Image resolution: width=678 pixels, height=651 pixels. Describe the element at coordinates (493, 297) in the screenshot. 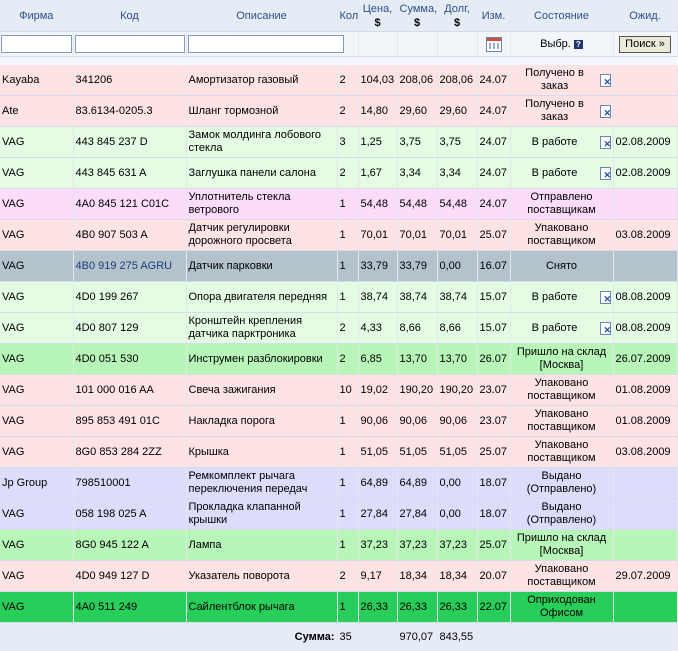

I see `cell-changed: 15.07` at that location.